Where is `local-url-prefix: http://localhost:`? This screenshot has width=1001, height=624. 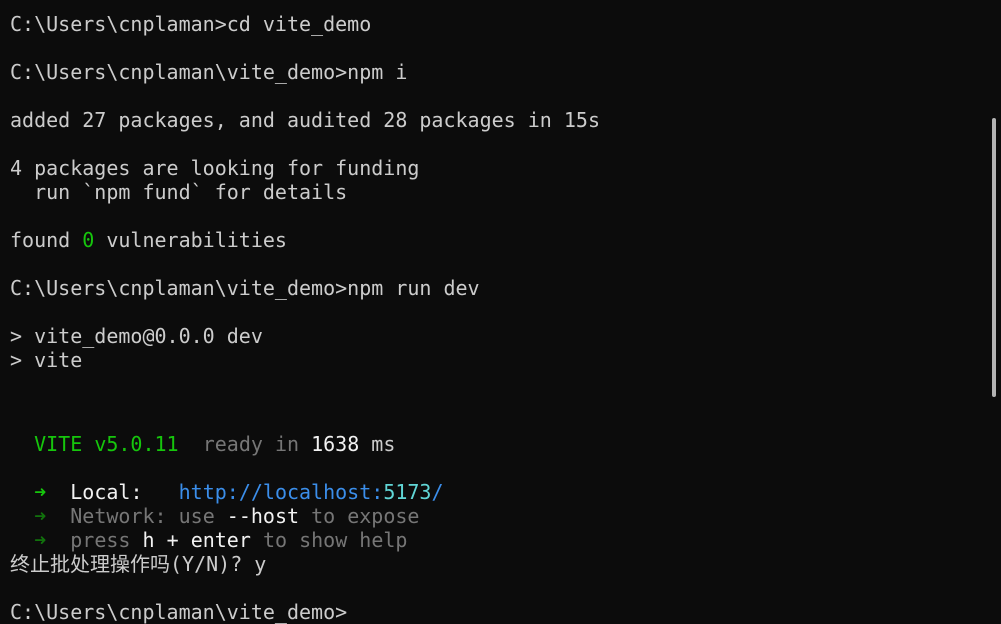 local-url-prefix: http://localhost: is located at coordinates (281, 492).